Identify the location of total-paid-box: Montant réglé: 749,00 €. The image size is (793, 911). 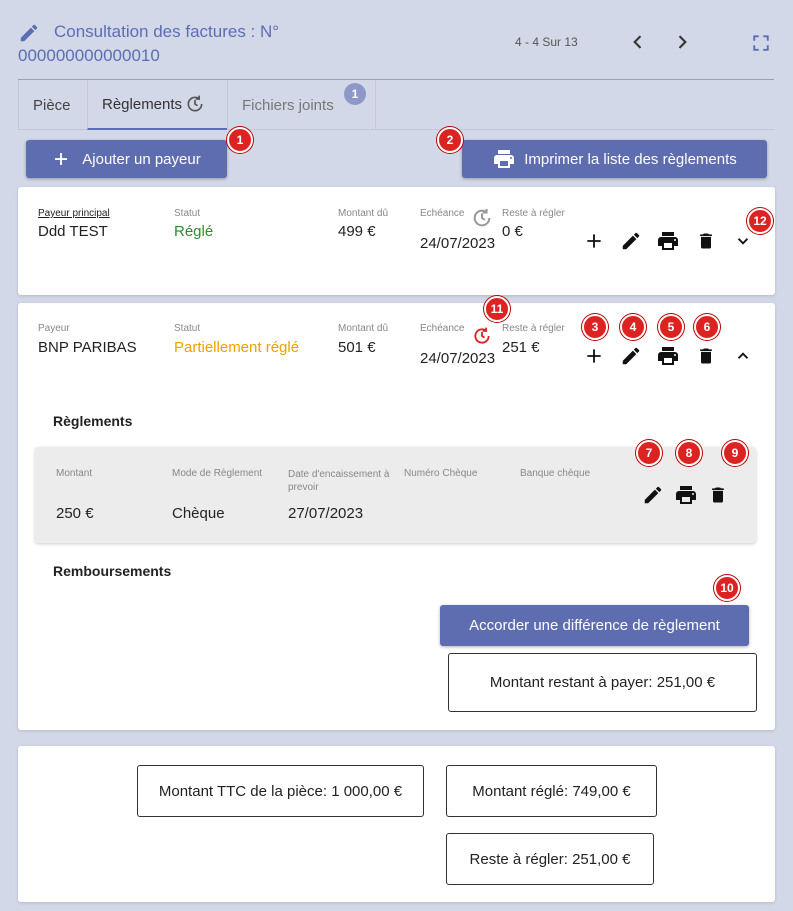
(551, 791).